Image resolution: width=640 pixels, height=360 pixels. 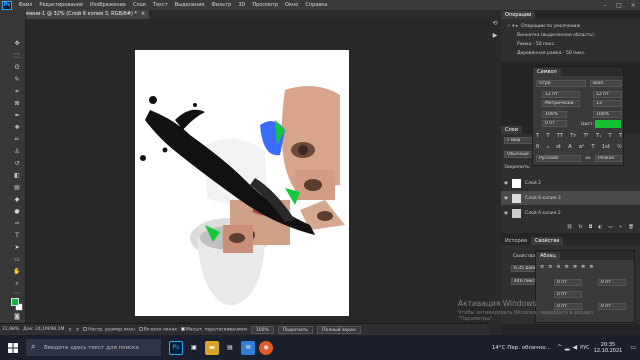 What do you see at coordinates (608, 124) in the screenshot?
I see `text-color-swatch` at bounding box center [608, 124].